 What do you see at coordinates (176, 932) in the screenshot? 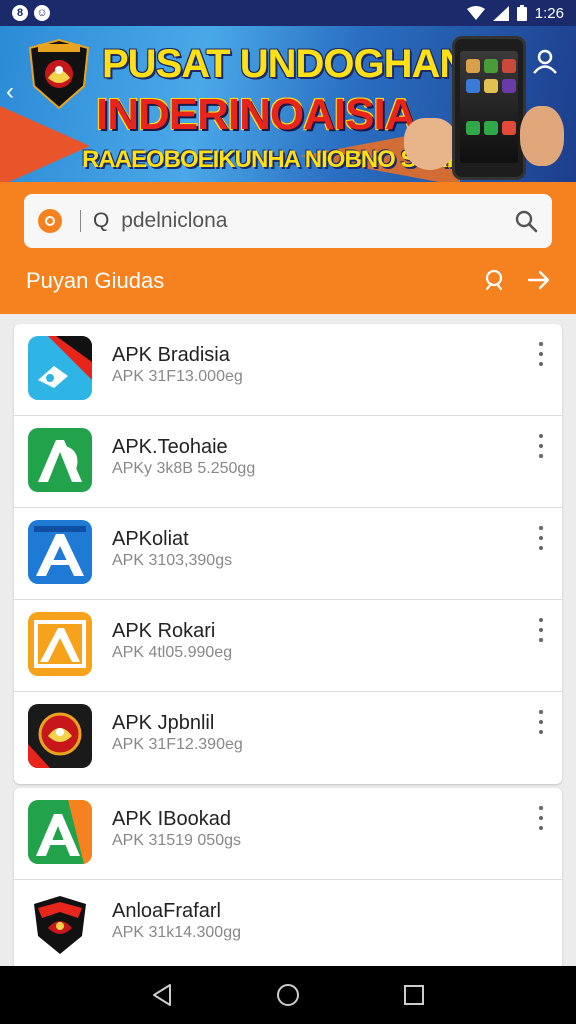
I see `app-meta: APK 31k14.300gg` at bounding box center [176, 932].